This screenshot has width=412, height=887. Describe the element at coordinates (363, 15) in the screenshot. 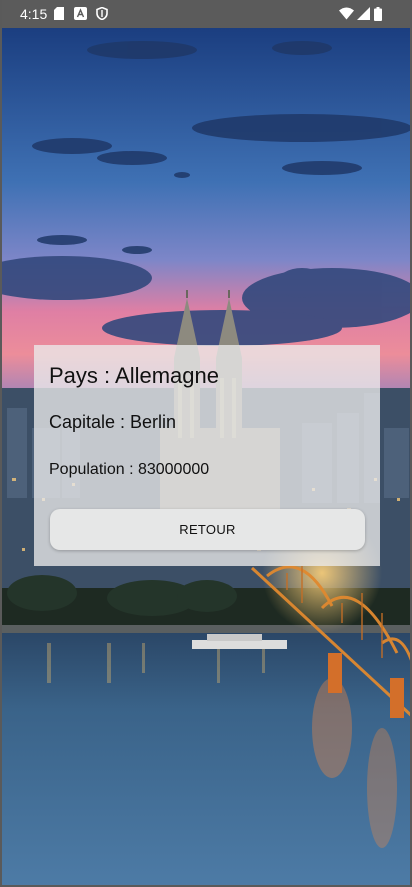

I see `signal-icon` at that location.